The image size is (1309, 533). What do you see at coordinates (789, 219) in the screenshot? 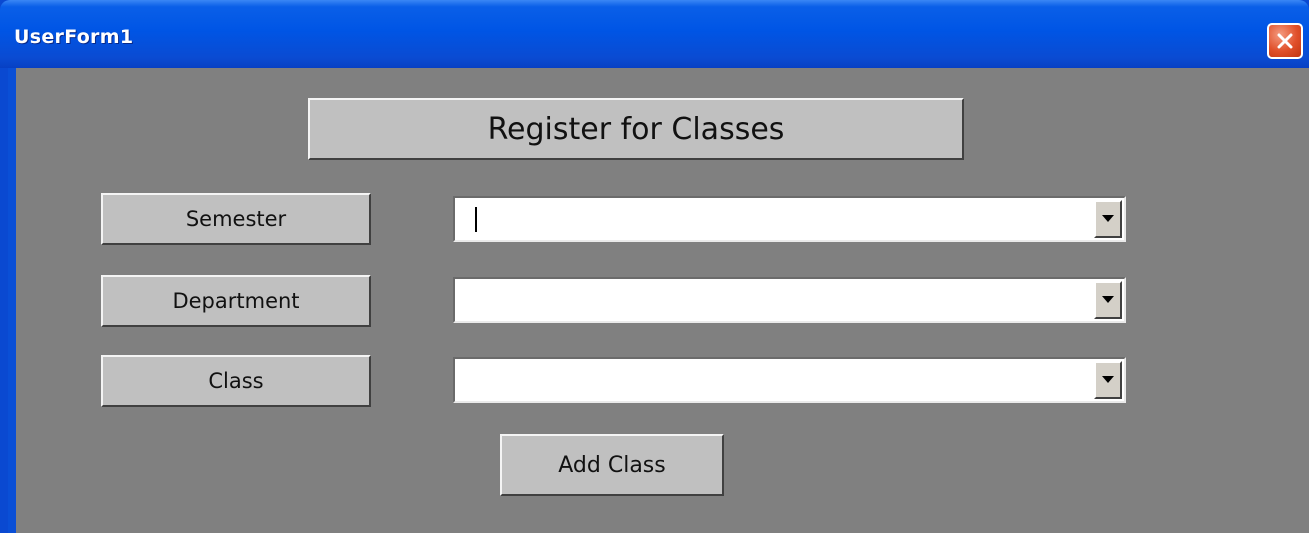
I see `semester-combobox` at bounding box center [789, 219].